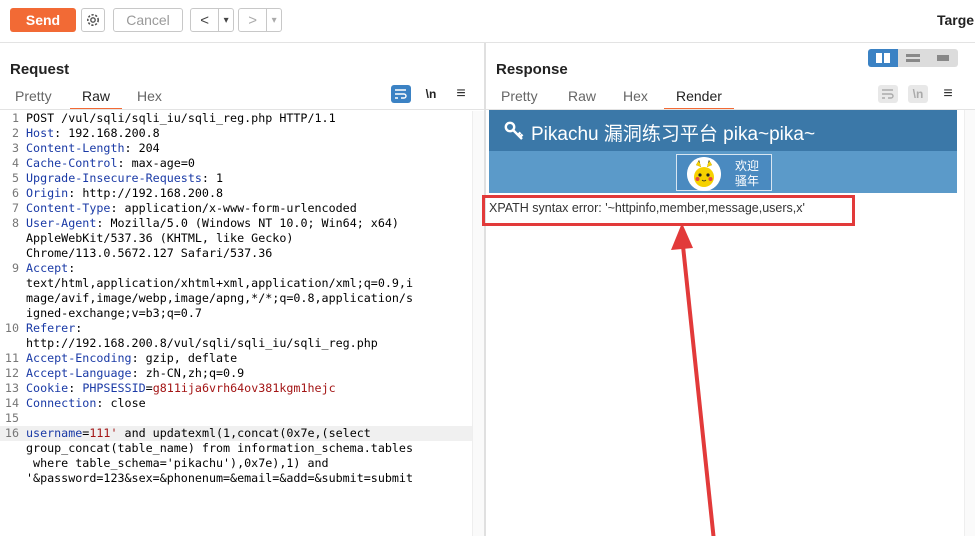 The width and height of the screenshot is (975, 536). Describe the element at coordinates (54, 433) in the screenshot. I see `param-name: username` at that location.